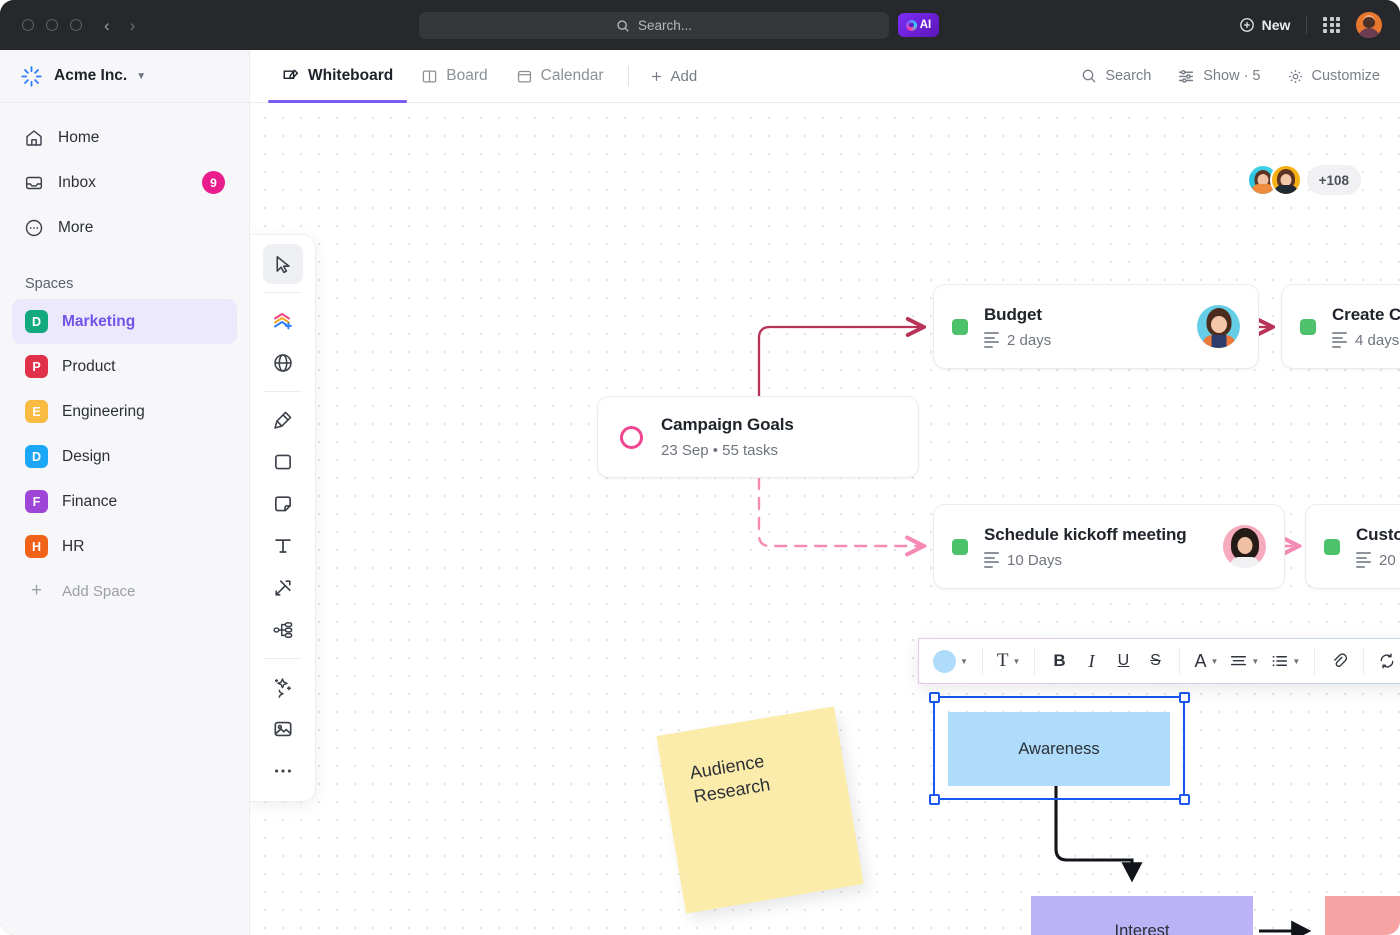 Image resolution: width=1400 pixels, height=935 pixels. What do you see at coordinates (1307, 25) in the screenshot?
I see `topbar-divider` at bounding box center [1307, 25].